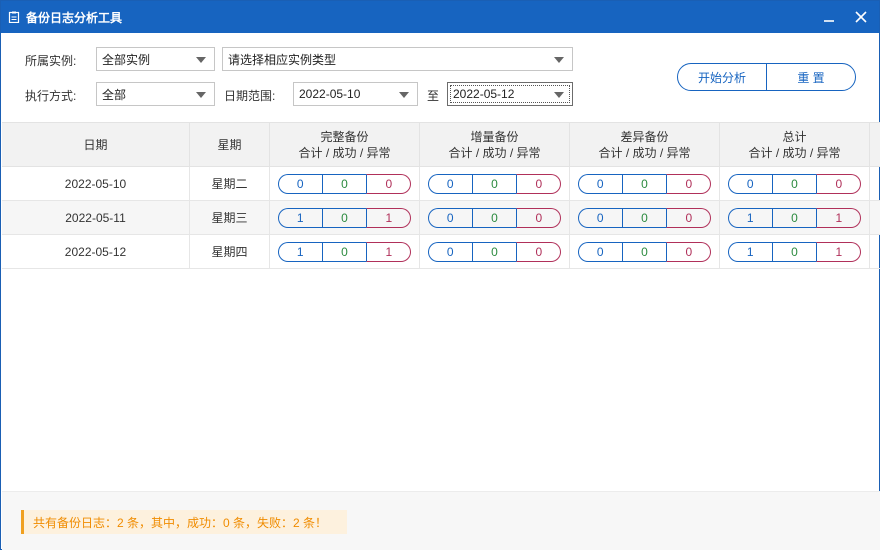  I want to click on action-button-group: 开始分析 重 置, so click(766, 77).